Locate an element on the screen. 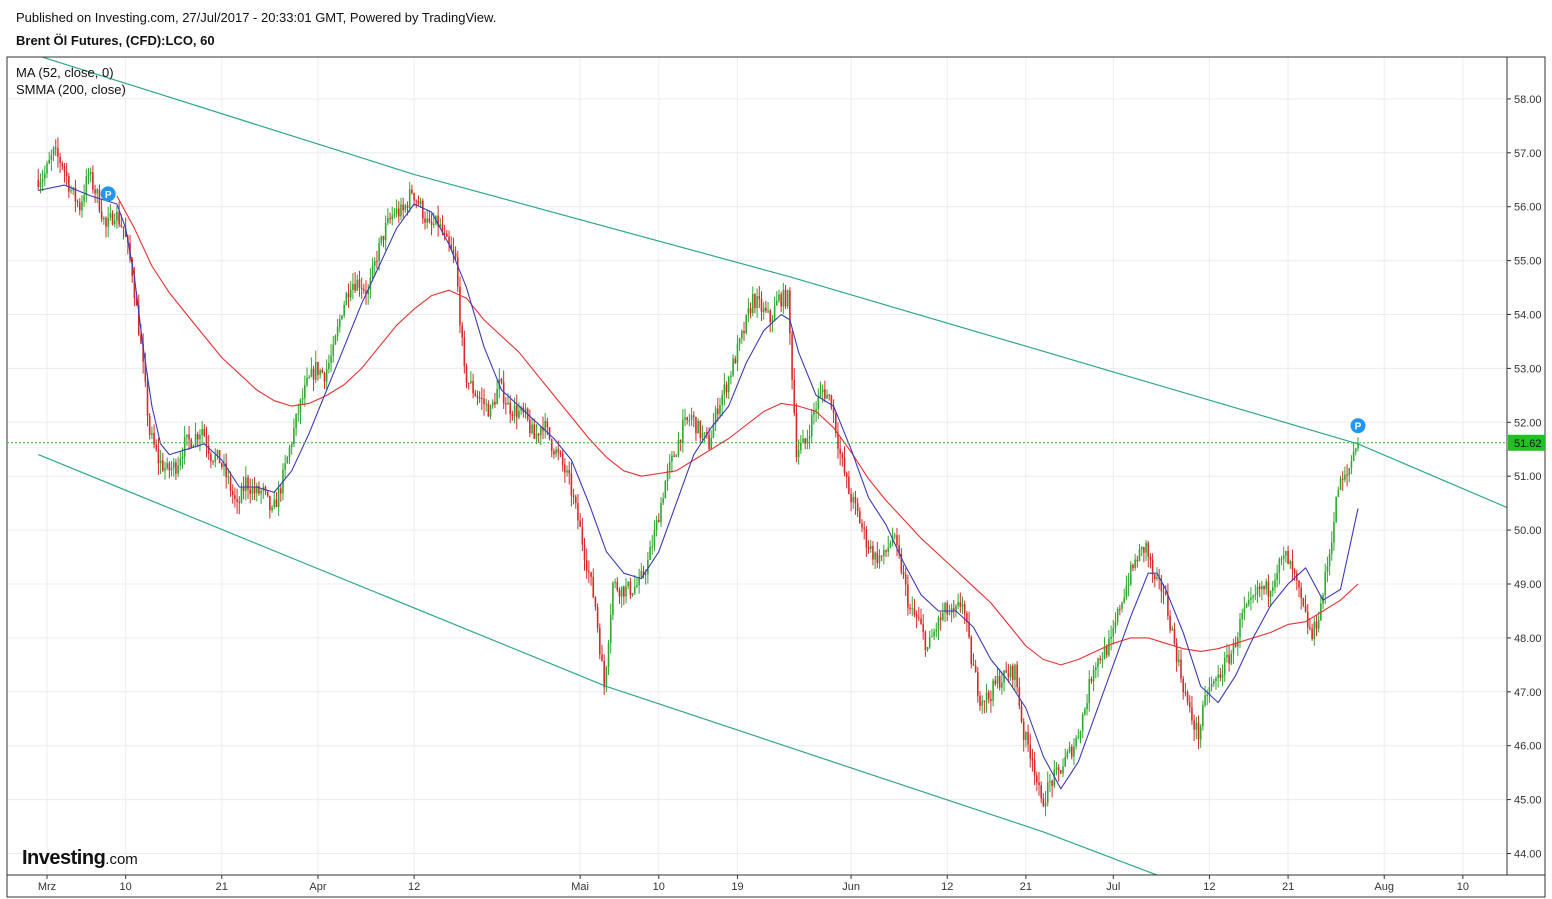 This screenshot has height=899, width=1552. brand-name: Investing is located at coordinates (63, 858).